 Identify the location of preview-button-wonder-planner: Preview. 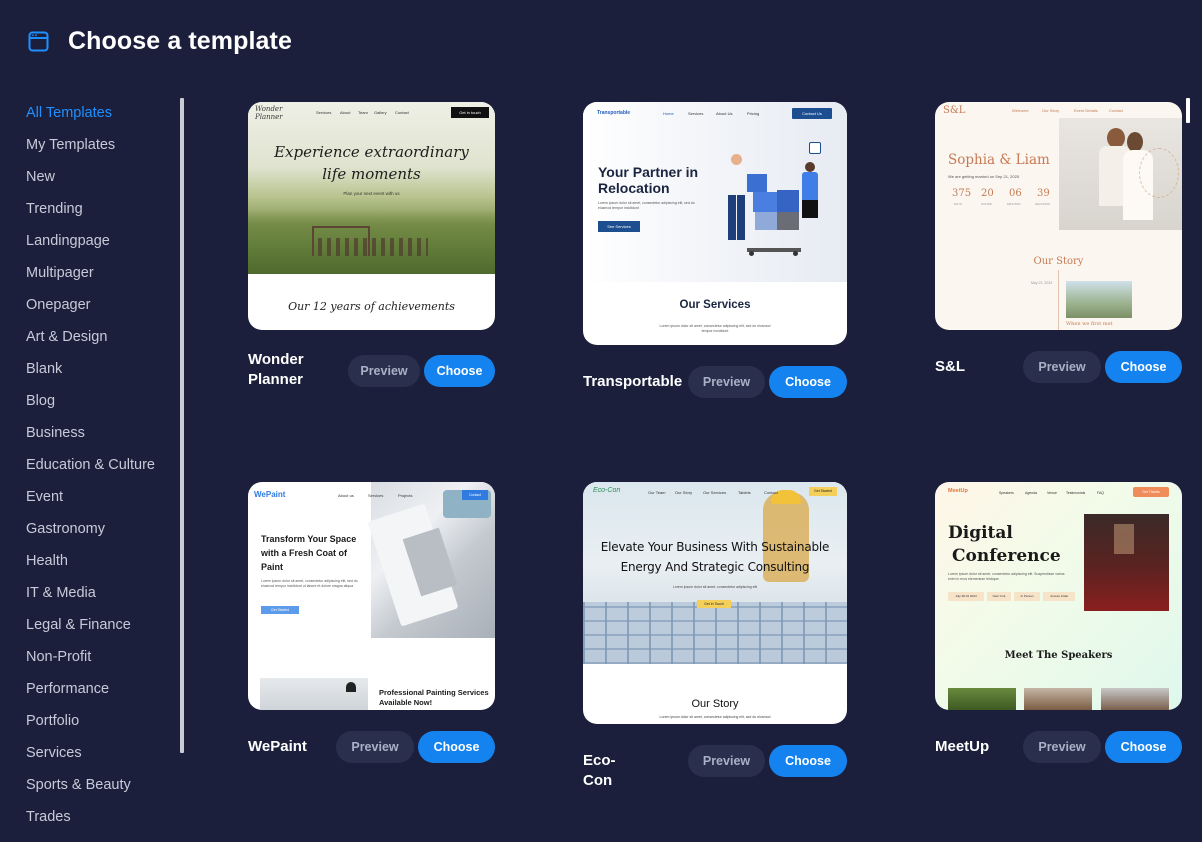
(384, 371).